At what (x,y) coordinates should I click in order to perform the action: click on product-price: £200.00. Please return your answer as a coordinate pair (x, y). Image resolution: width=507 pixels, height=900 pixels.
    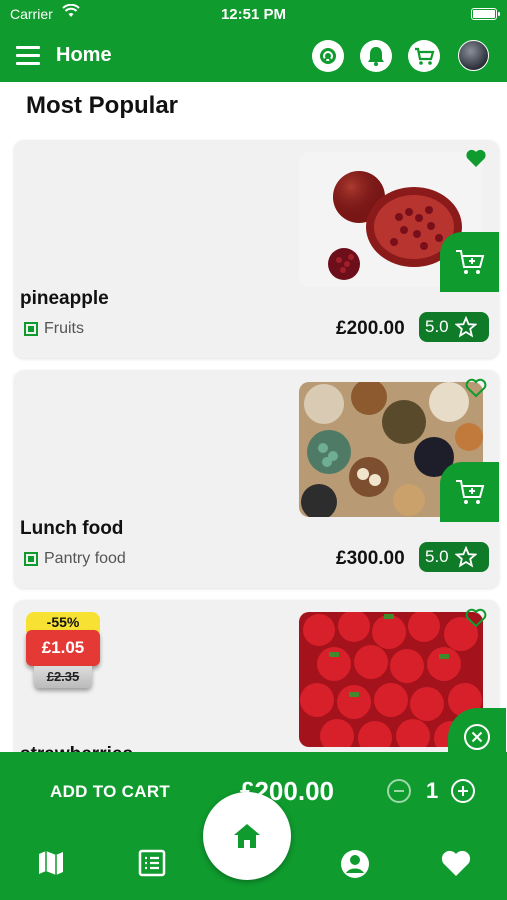
    Looking at the image, I should click on (370, 328).